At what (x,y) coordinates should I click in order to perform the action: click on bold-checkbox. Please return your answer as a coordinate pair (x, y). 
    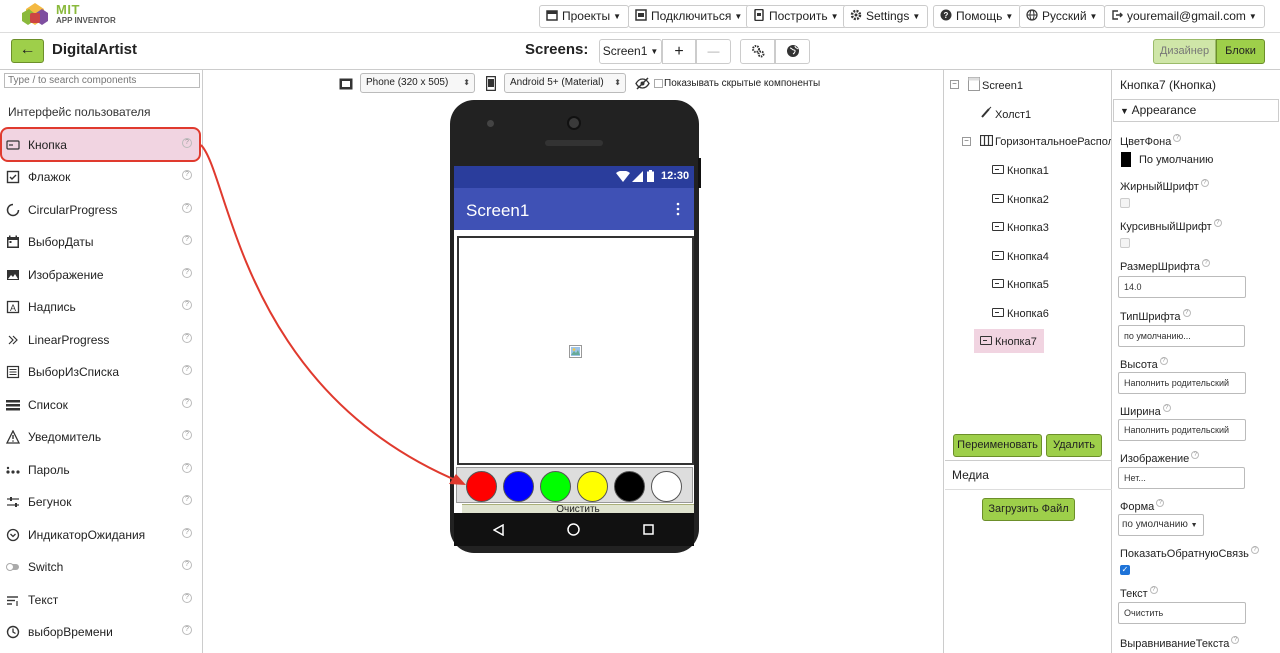
    Looking at the image, I should click on (1125, 203).